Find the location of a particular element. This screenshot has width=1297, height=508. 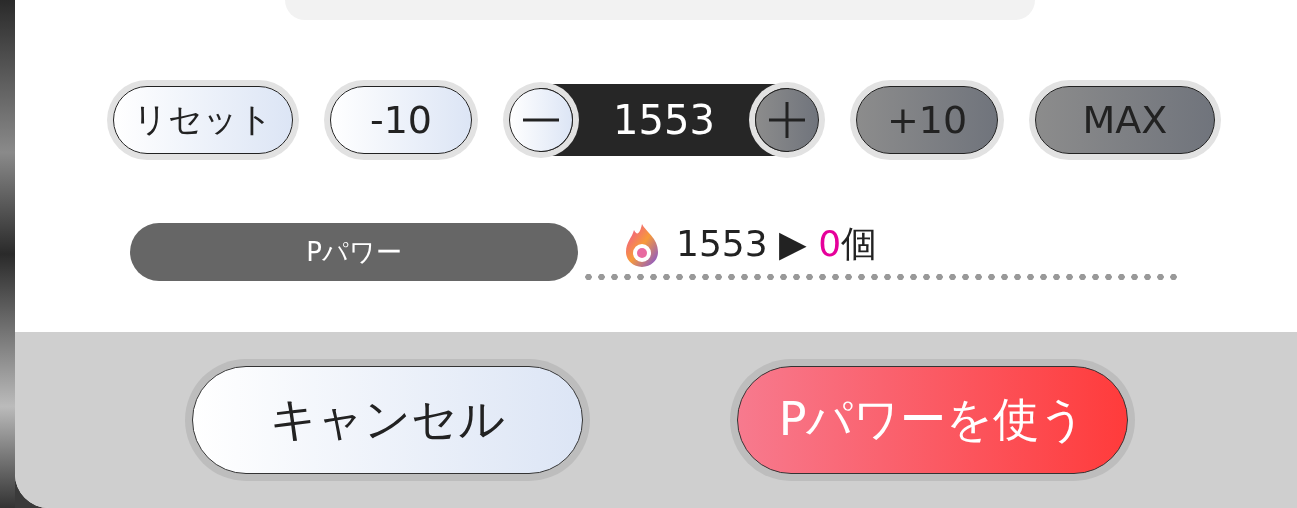

minus-icon is located at coordinates (541, 120).